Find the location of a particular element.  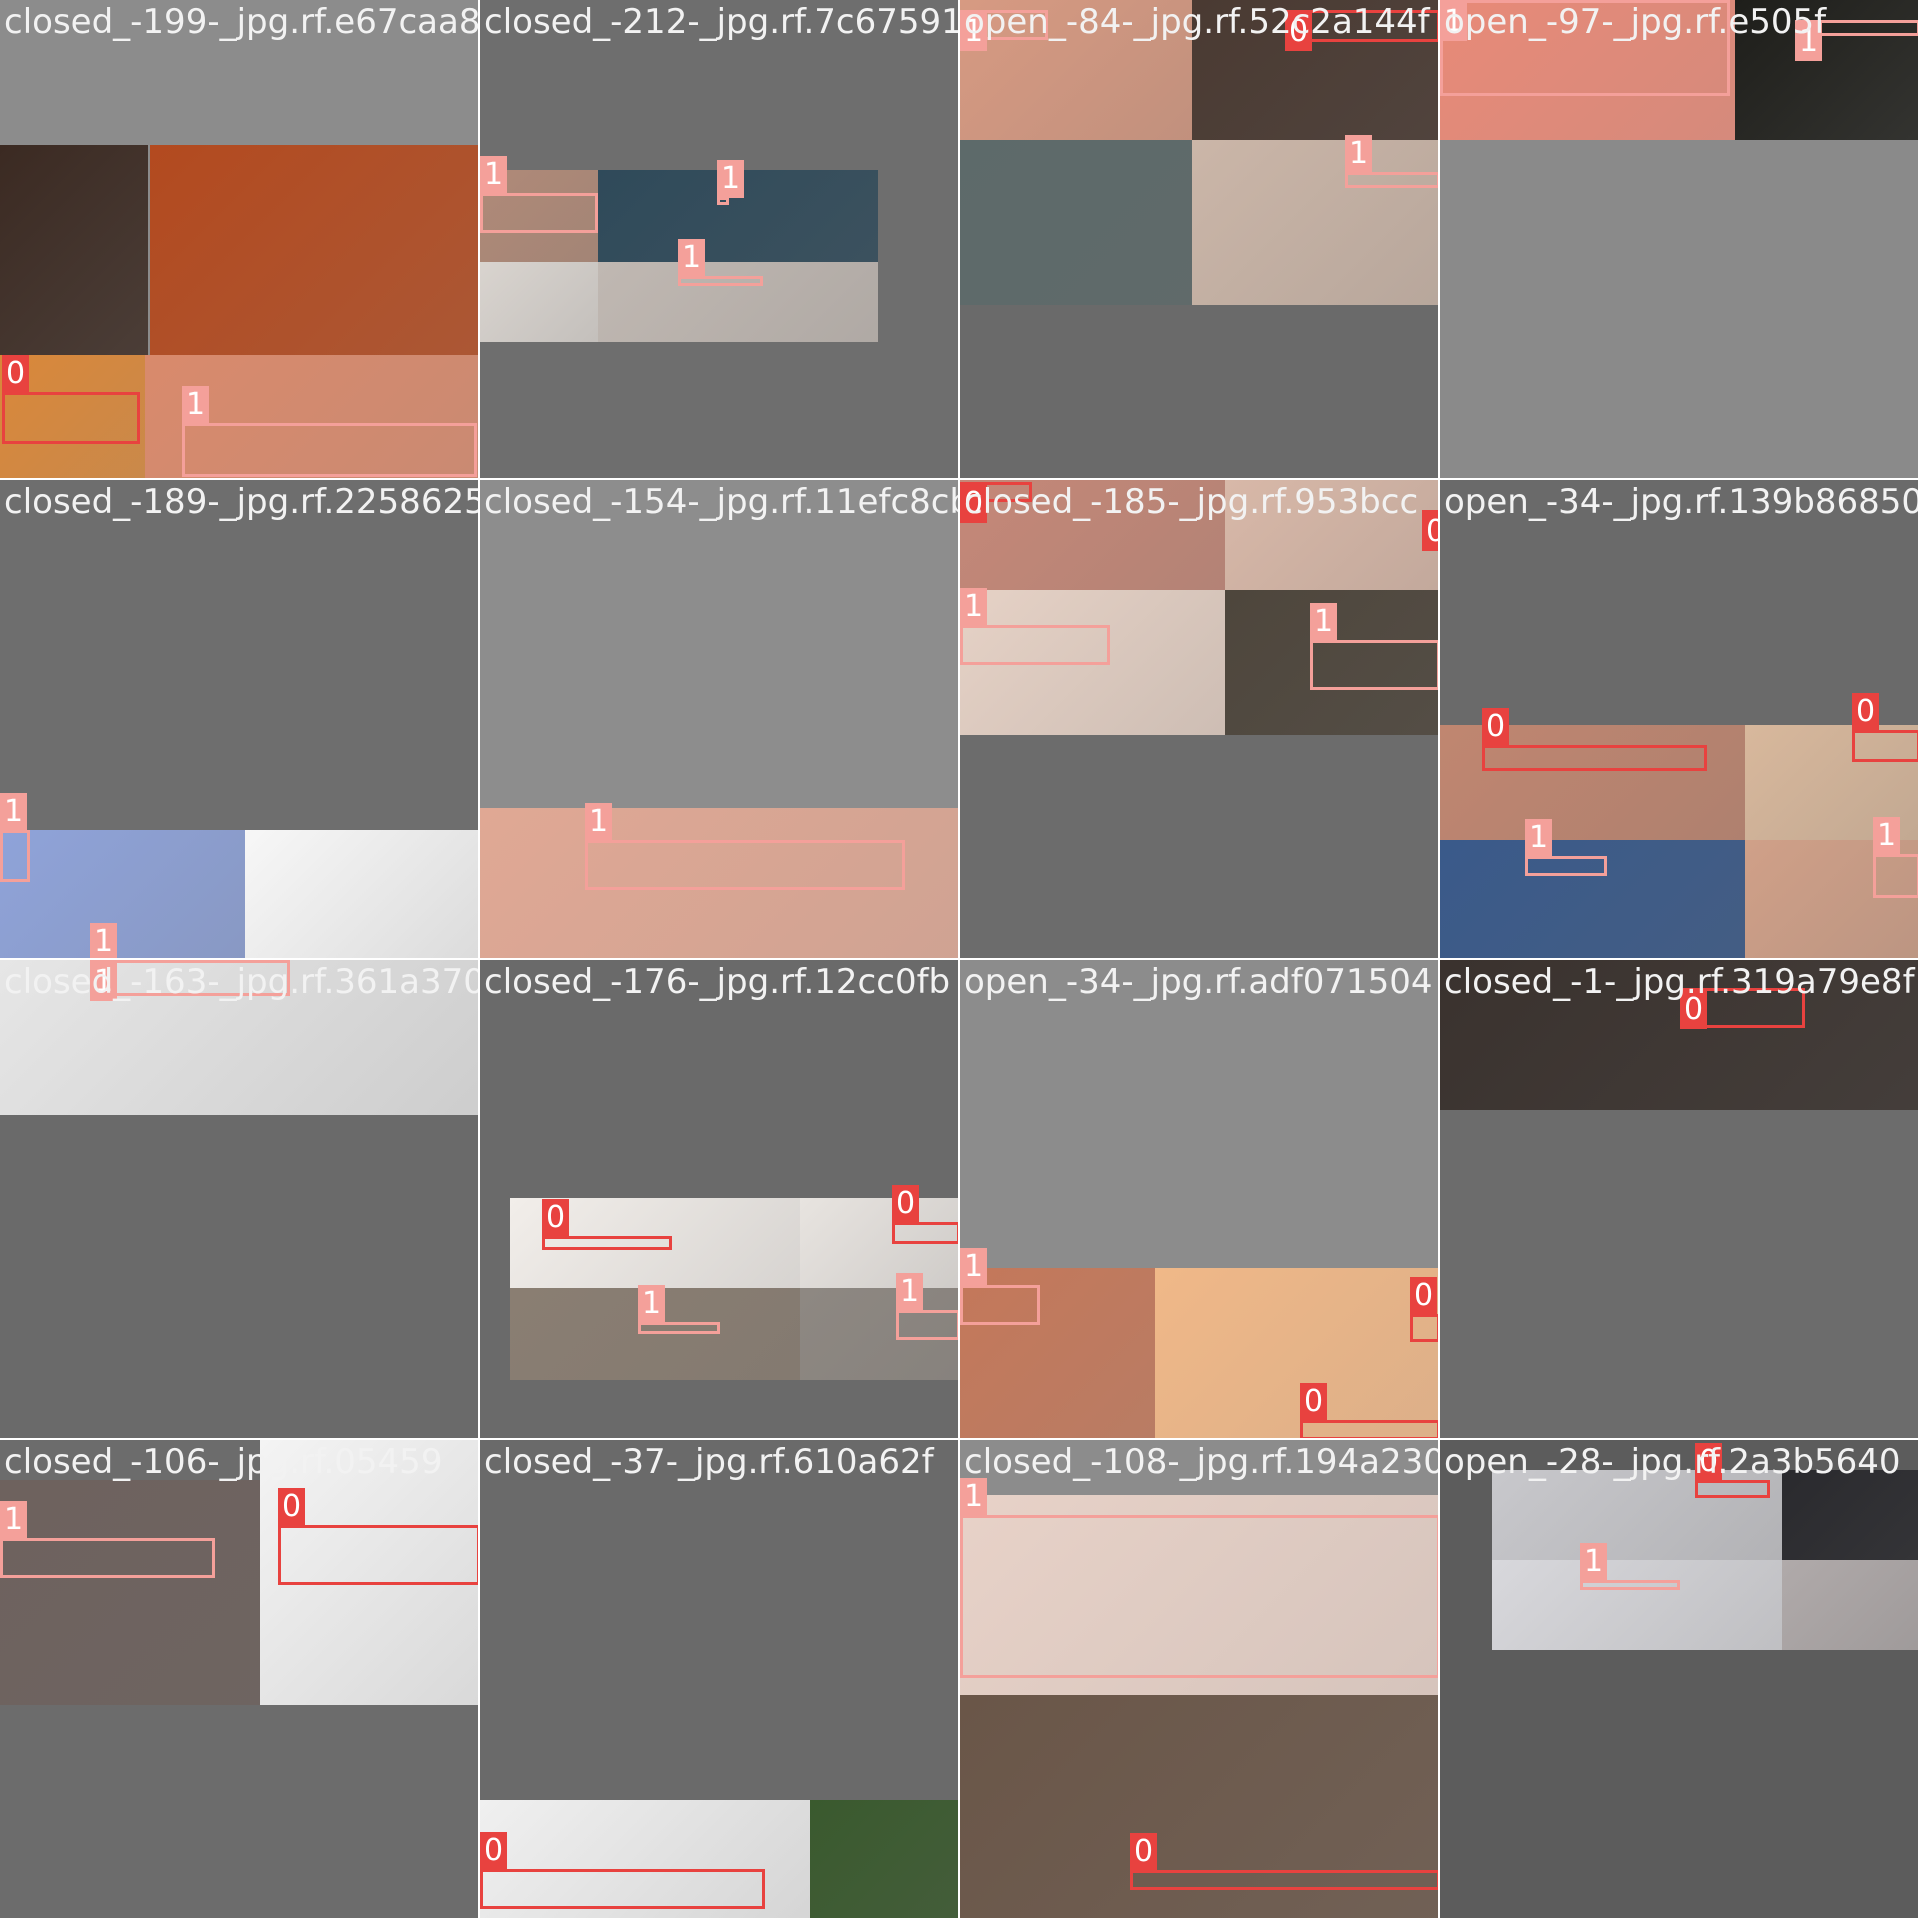

mosaic-tile: 0 closed_-37-_jpg.rf.610a62f is located at coordinates (720, 1680).